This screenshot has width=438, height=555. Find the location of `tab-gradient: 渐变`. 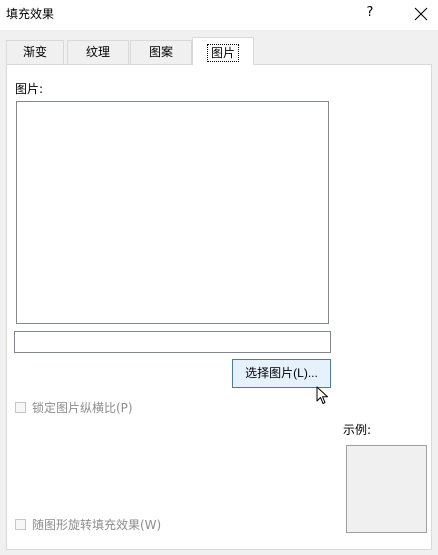

tab-gradient: 渐变 is located at coordinates (35, 52).